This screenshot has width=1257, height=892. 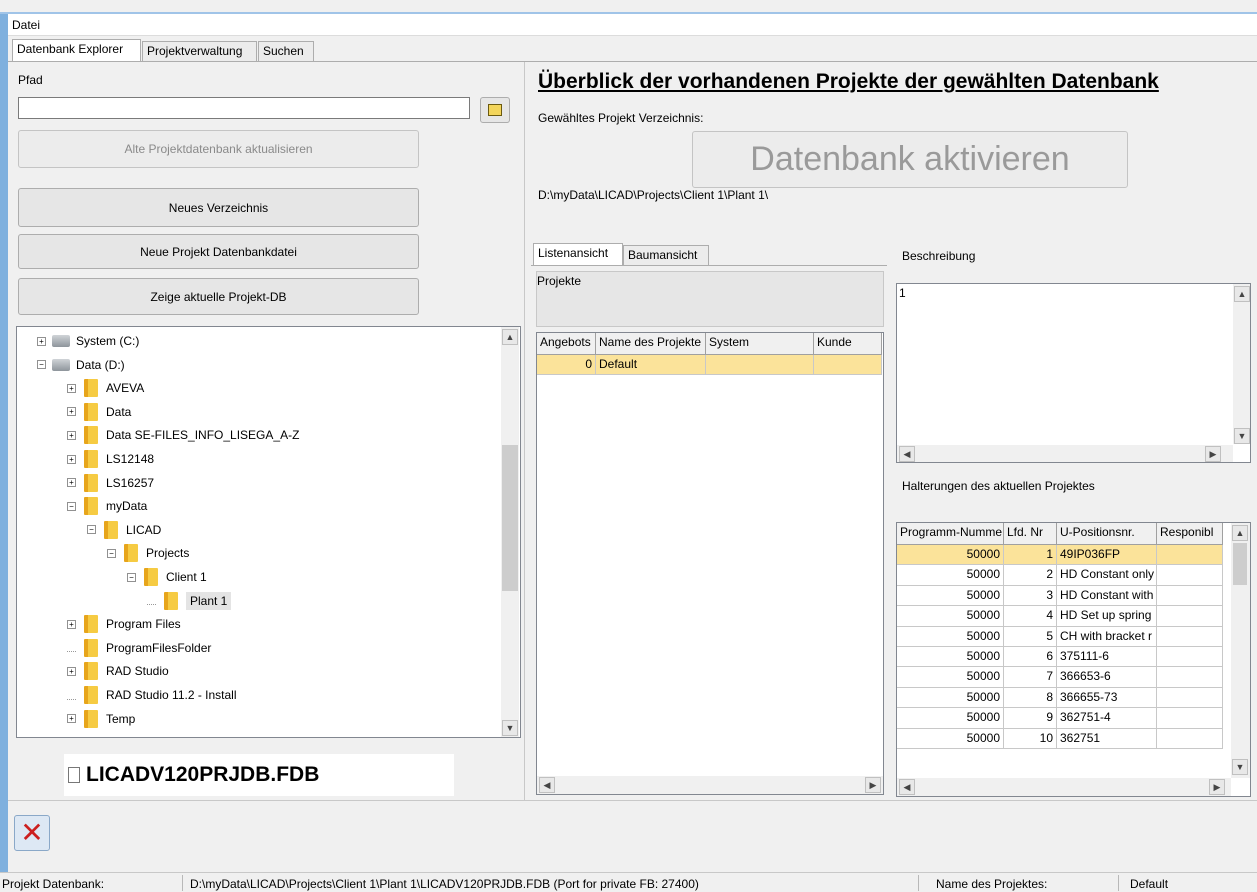 What do you see at coordinates (26, 25) in the screenshot?
I see `menu-file: Datei` at bounding box center [26, 25].